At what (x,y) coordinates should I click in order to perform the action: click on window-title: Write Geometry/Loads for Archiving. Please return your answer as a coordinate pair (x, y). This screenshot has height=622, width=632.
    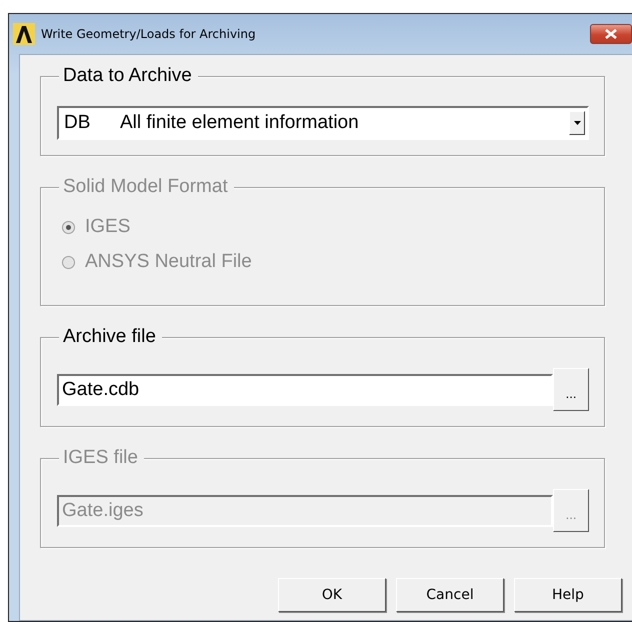
    Looking at the image, I should click on (149, 34).